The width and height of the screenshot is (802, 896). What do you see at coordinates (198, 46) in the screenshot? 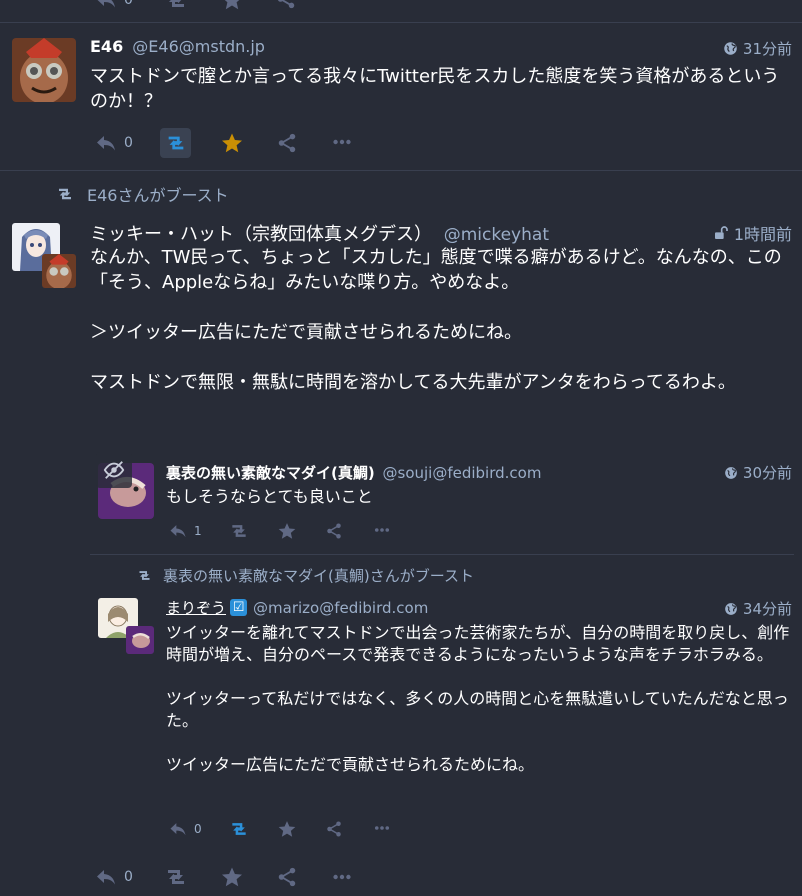
I see `account-handle: @E46@mstdn.jp` at bounding box center [198, 46].